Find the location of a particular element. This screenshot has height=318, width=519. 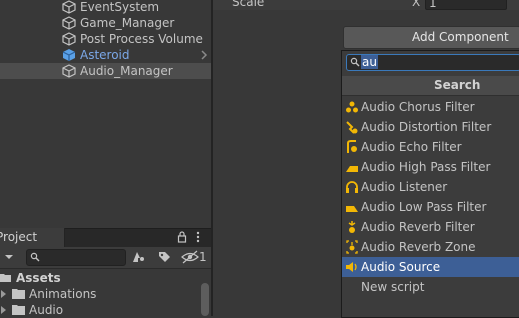

scale-x-label: X is located at coordinates (416, 4).